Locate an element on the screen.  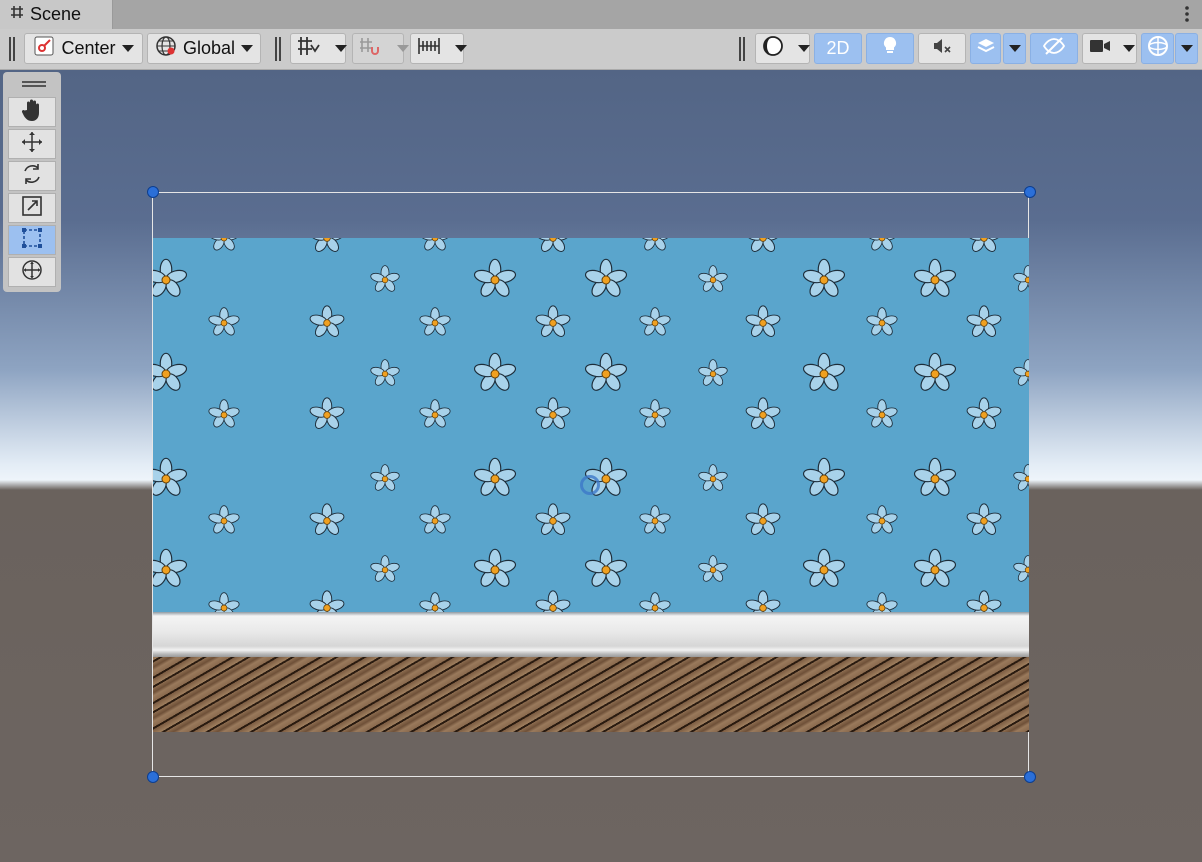
layers-icon is located at coordinates (986, 48).